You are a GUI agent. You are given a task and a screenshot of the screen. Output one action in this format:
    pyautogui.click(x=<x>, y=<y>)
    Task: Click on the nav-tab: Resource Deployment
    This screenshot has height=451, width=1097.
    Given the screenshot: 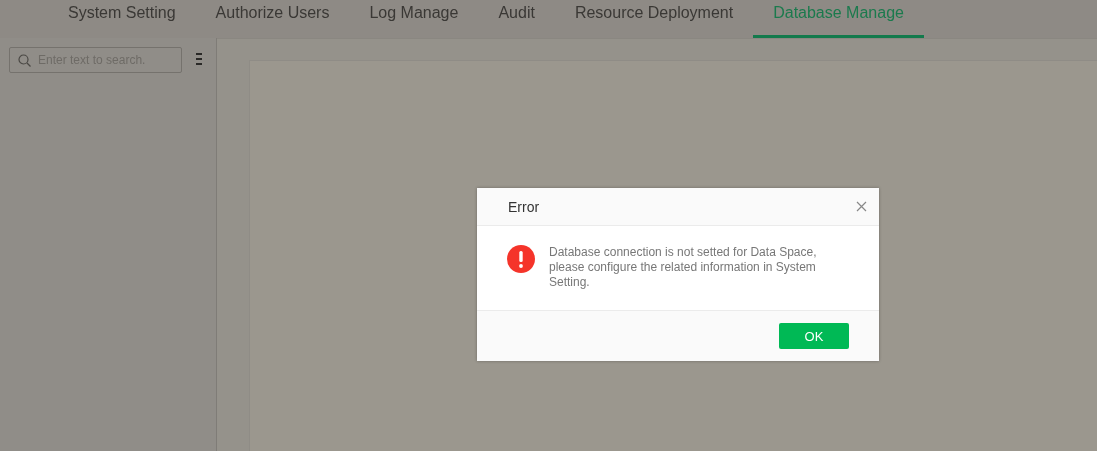 What is the action you would take?
    pyautogui.click(x=654, y=19)
    